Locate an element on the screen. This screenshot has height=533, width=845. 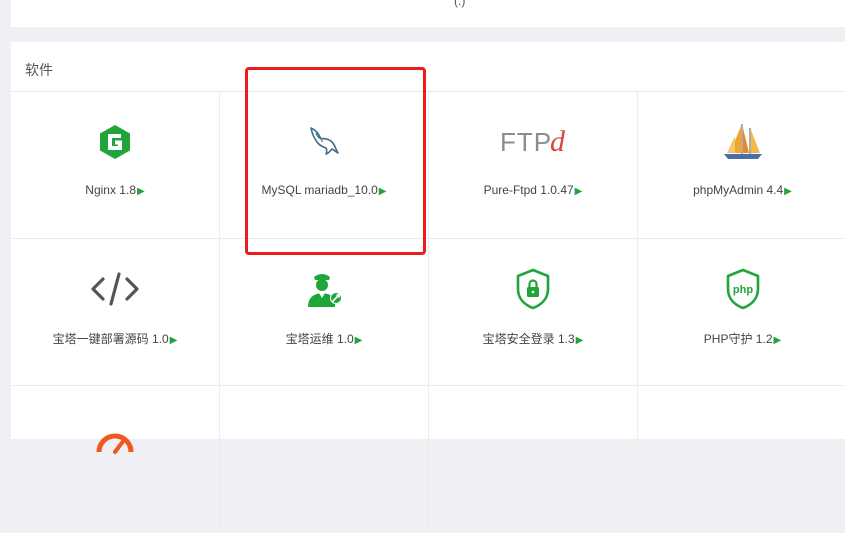
highlight-annotation-box is located at coordinates (335, 161).